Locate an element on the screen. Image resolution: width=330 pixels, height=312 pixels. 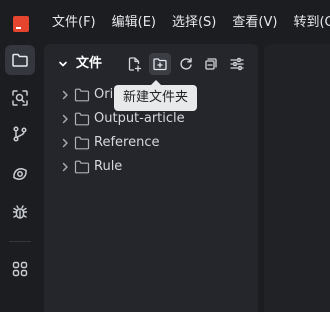
menu-selection: 选择(S) is located at coordinates (194, 23).